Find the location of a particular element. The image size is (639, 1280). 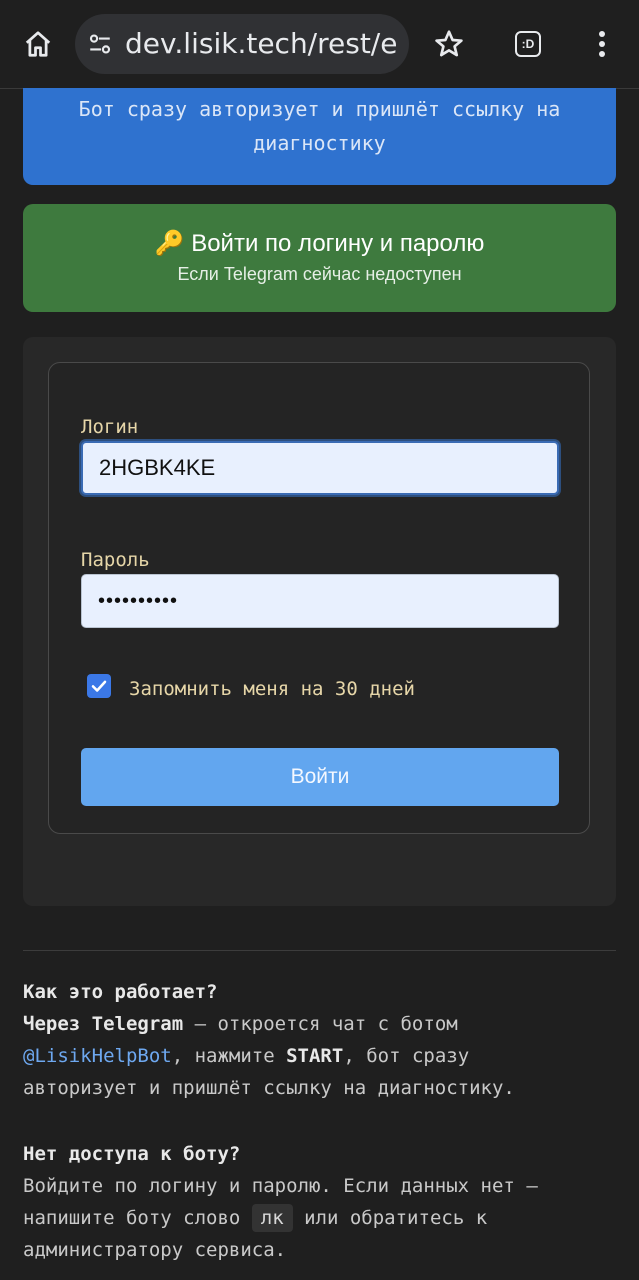

telegram-card-line2: диагностику is located at coordinates (319, 143).